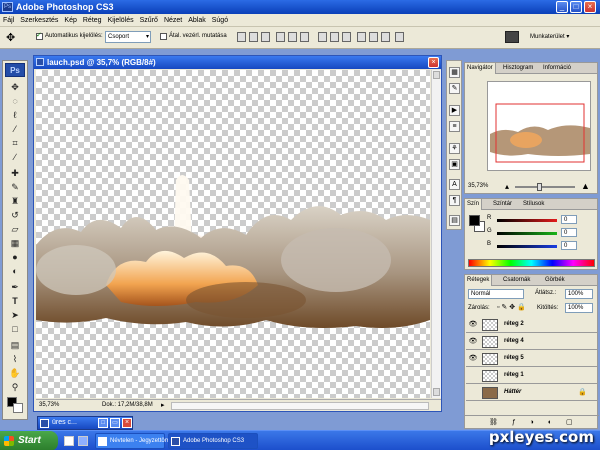 Image resolution: width=600 pixels, height=450 pixels. I want to click on tab-color: Szín, so click(474, 204).